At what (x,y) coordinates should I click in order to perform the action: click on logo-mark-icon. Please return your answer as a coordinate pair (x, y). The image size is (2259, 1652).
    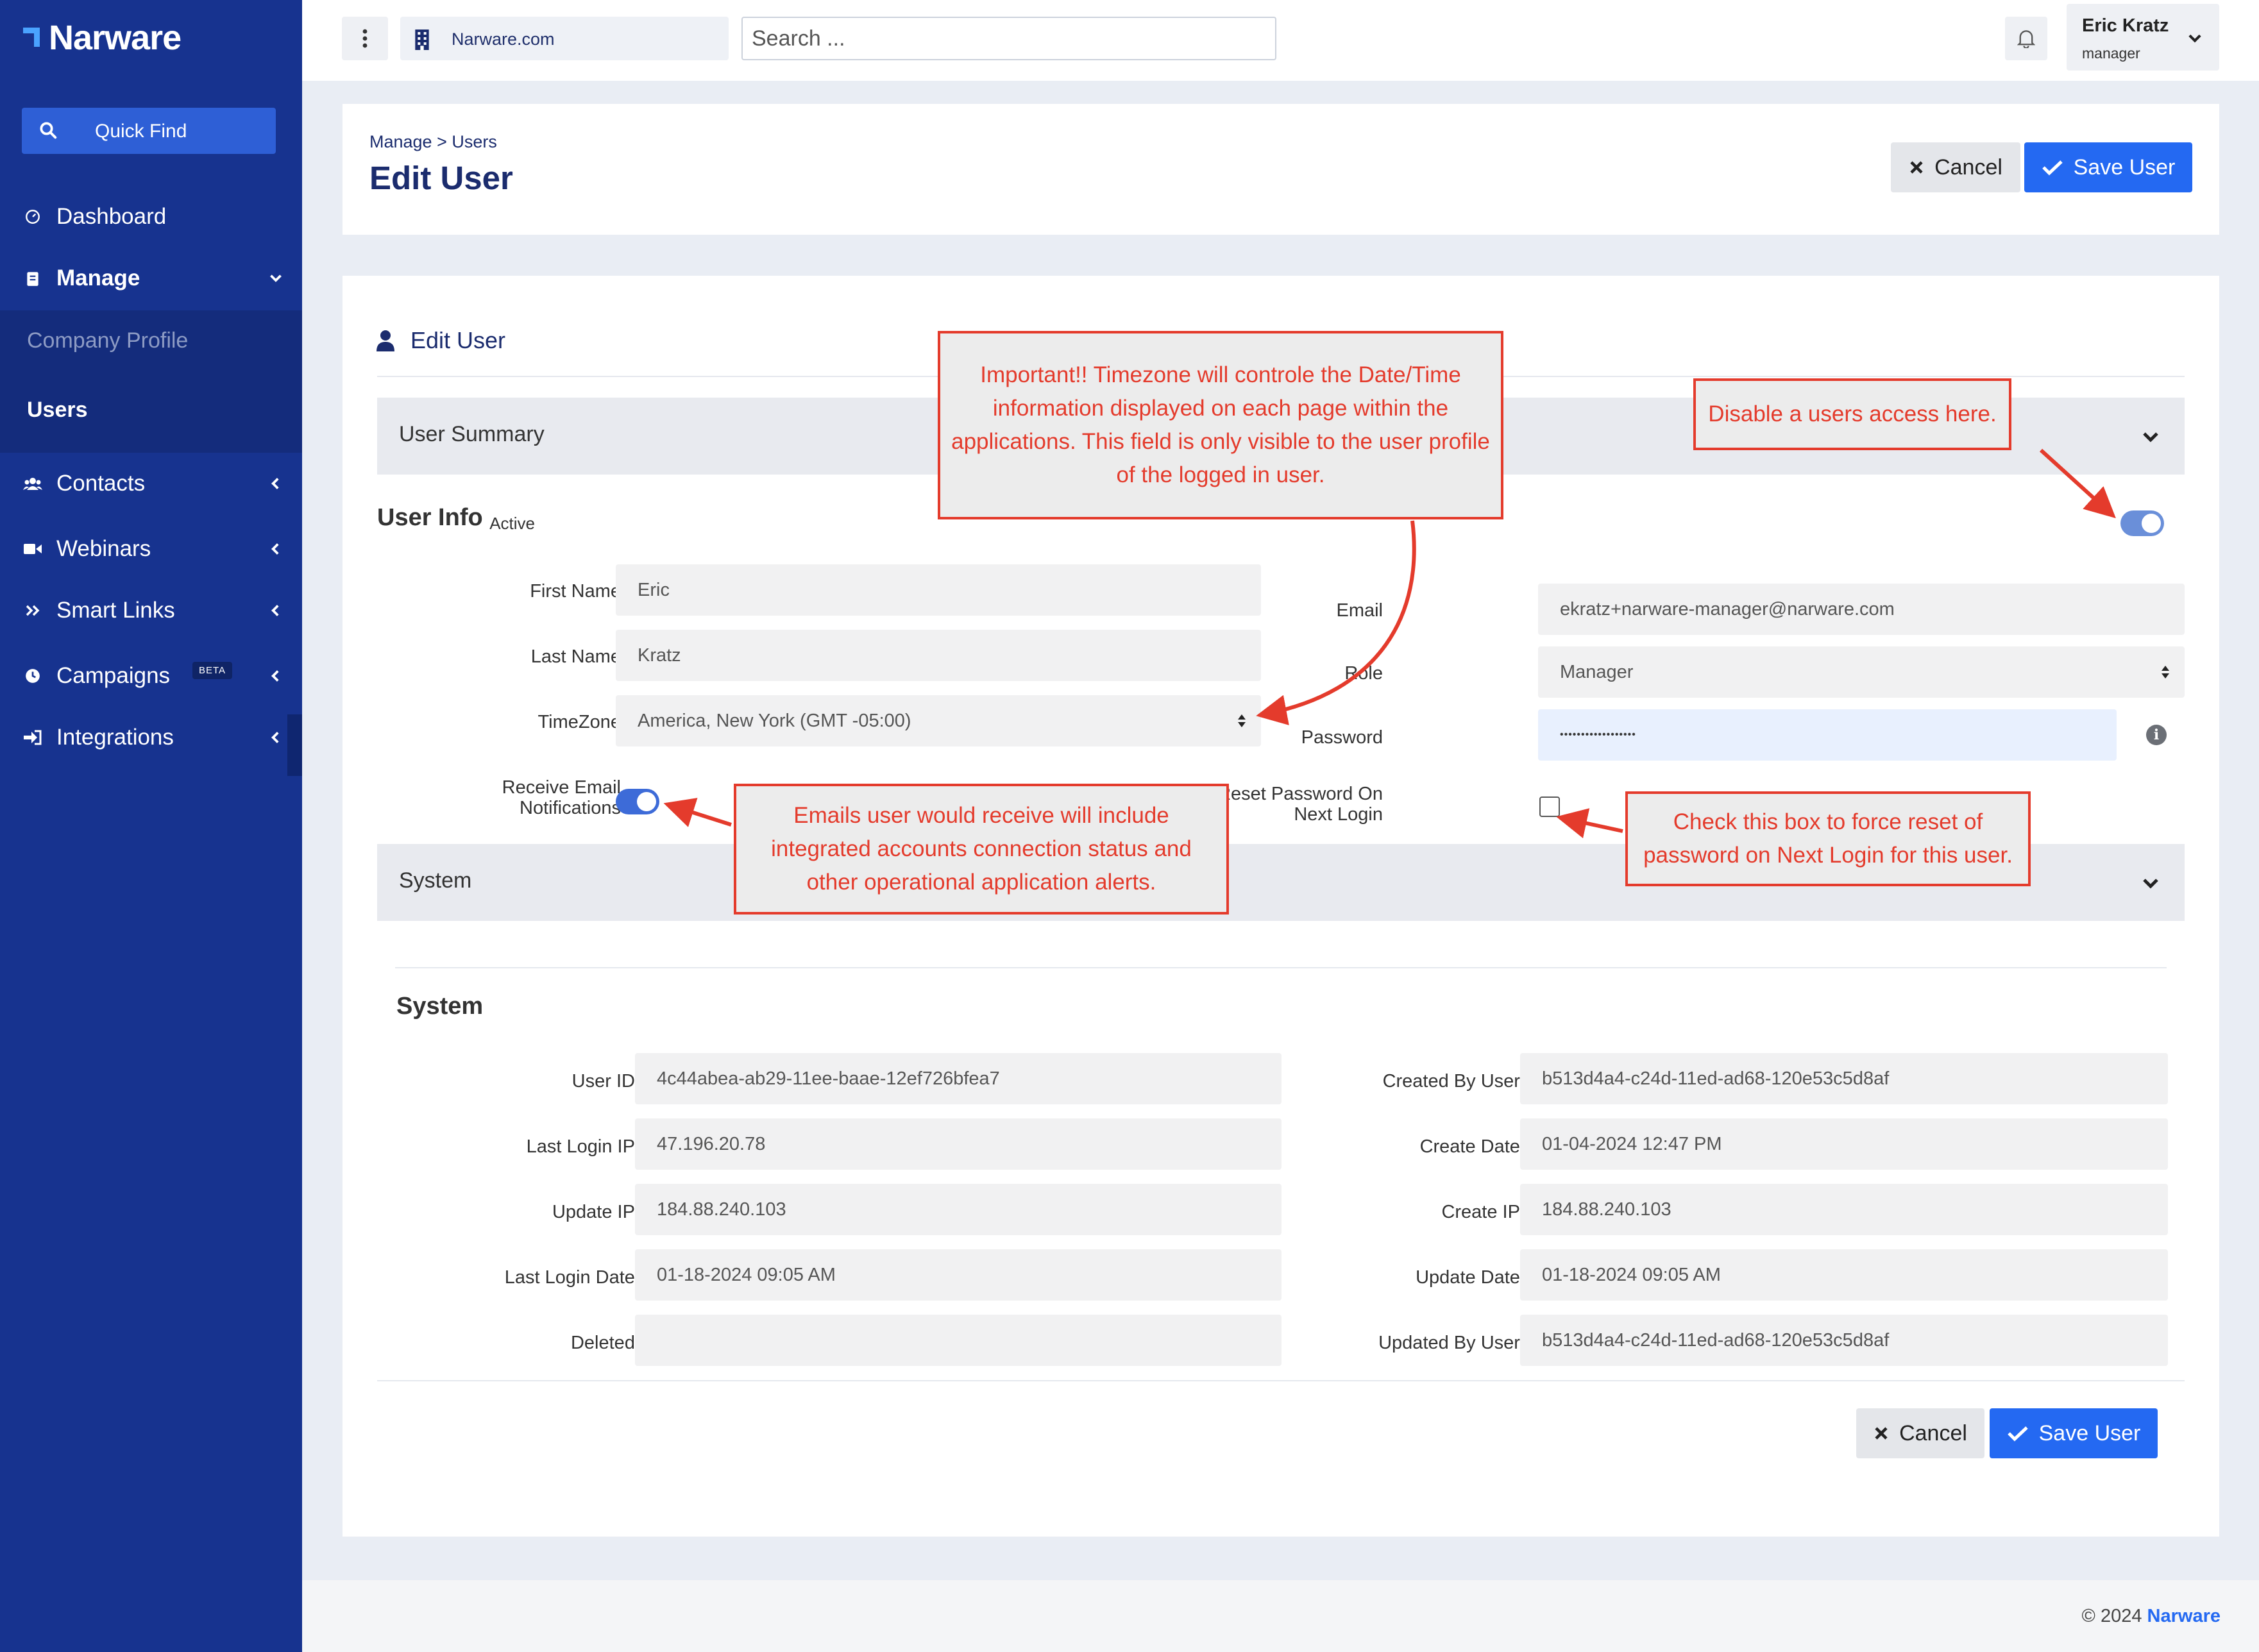
    Looking at the image, I should click on (32, 38).